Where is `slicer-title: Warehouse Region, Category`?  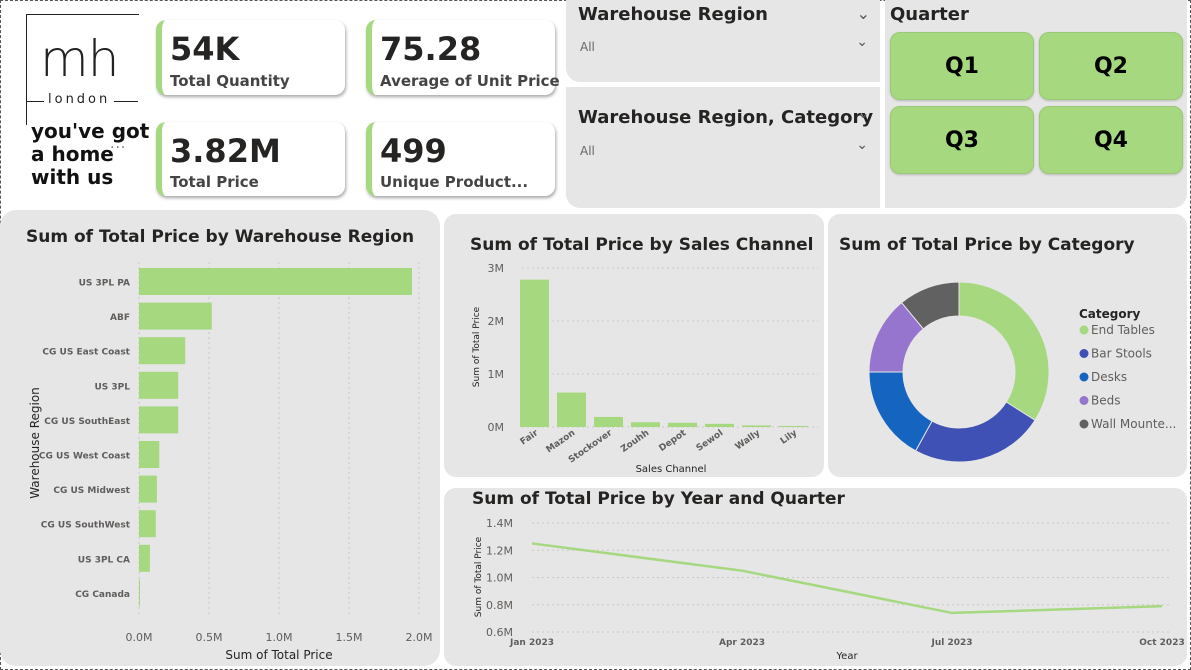 slicer-title: Warehouse Region, Category is located at coordinates (726, 117).